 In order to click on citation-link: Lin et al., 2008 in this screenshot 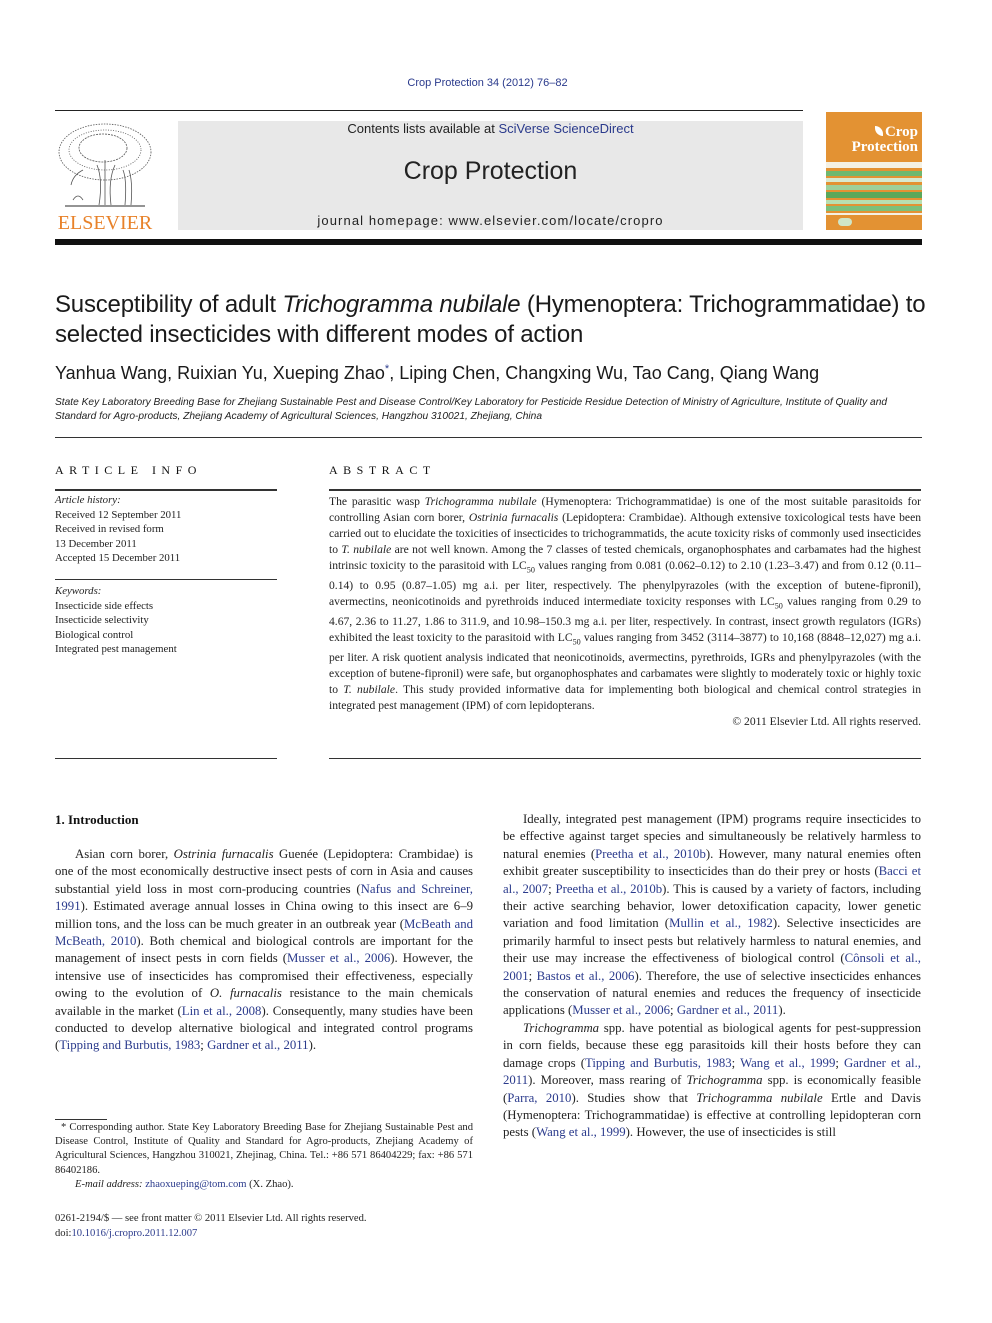, I will do `click(222, 1011)`.